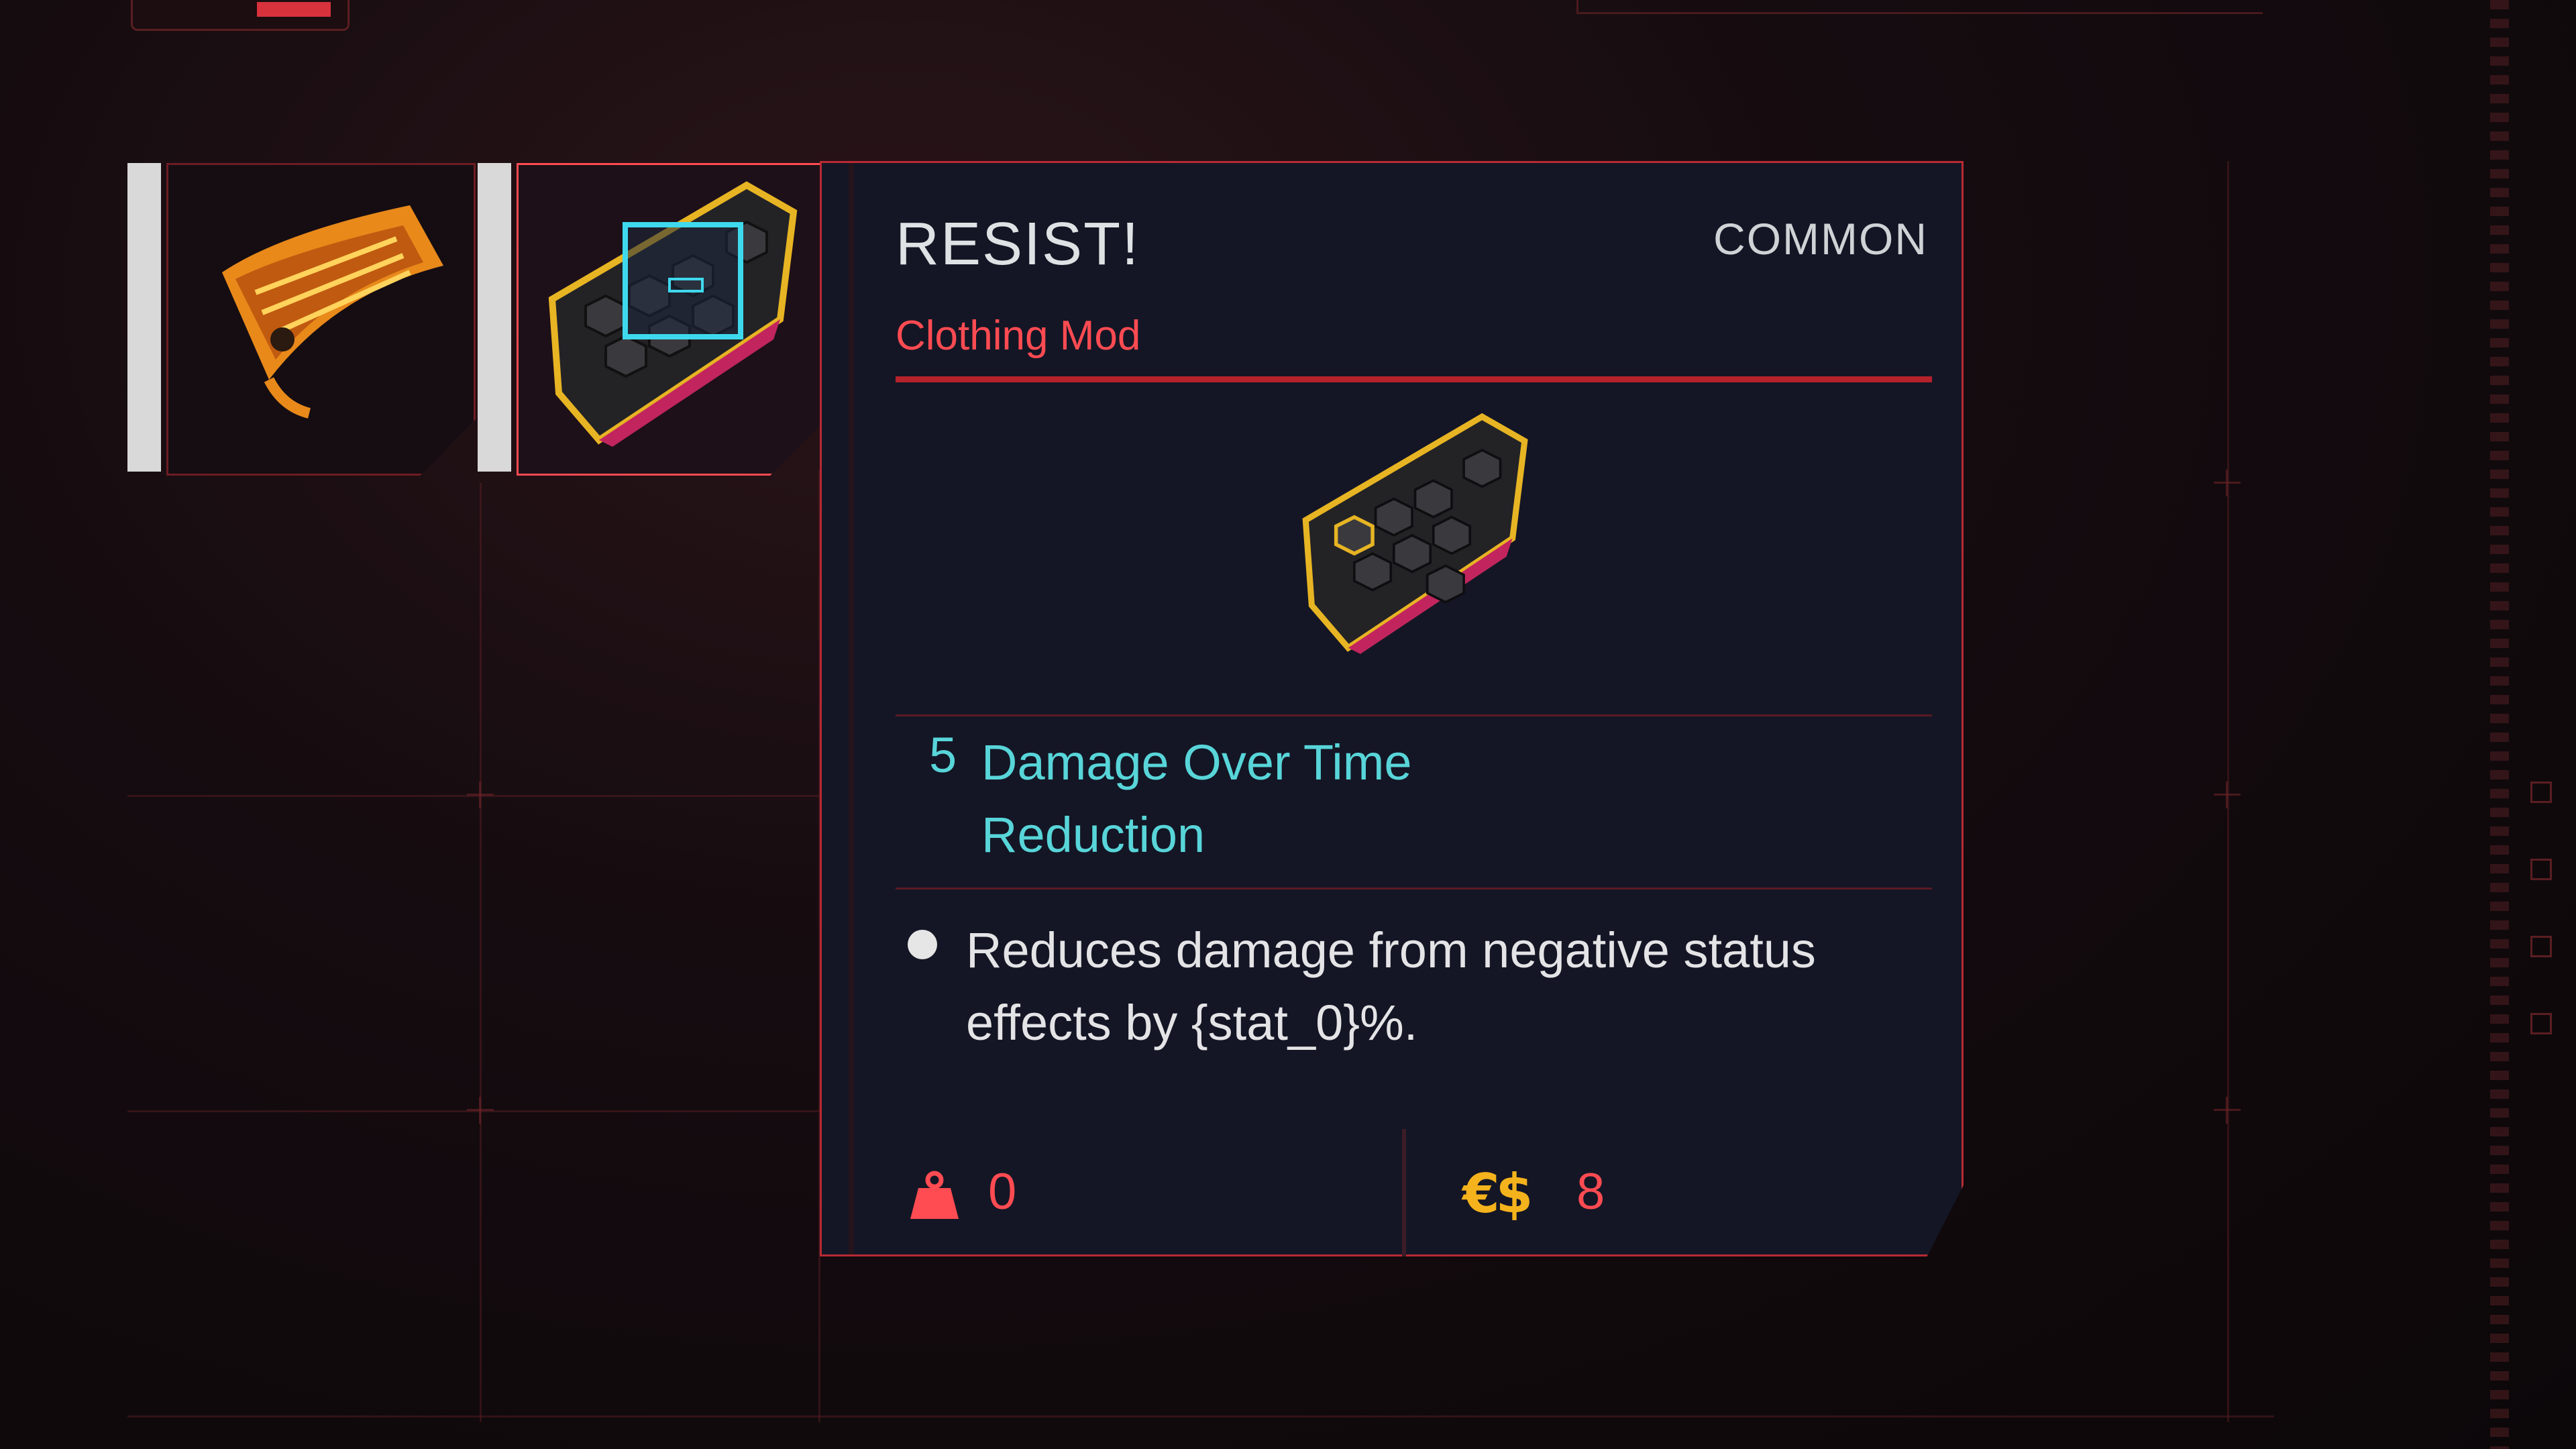  I want to click on clothing-mod-icon, so click(332, 312).